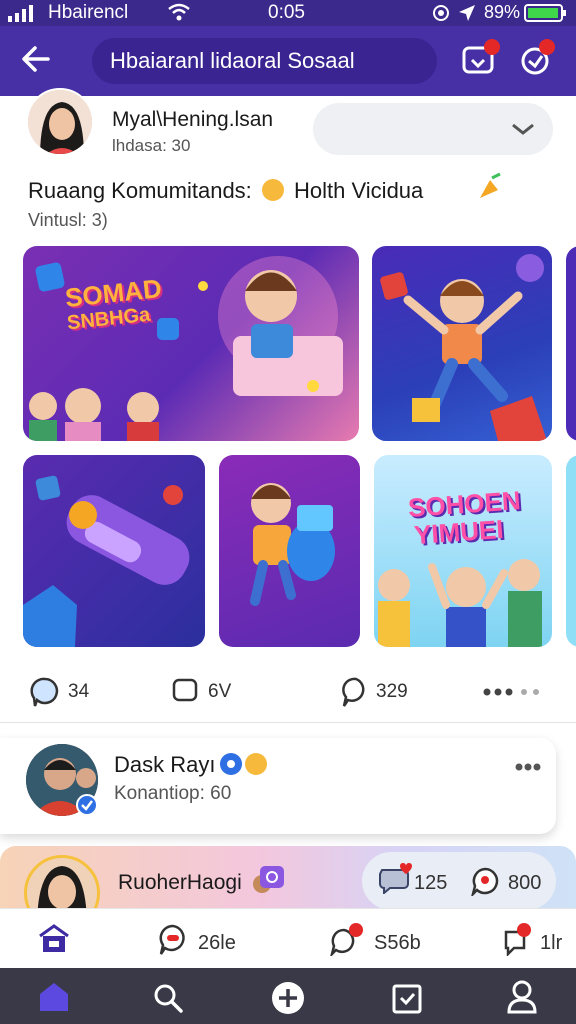 The image size is (576, 1024). Describe the element at coordinates (272, 190) in the screenshot. I see `smile-emoji-icon` at that location.